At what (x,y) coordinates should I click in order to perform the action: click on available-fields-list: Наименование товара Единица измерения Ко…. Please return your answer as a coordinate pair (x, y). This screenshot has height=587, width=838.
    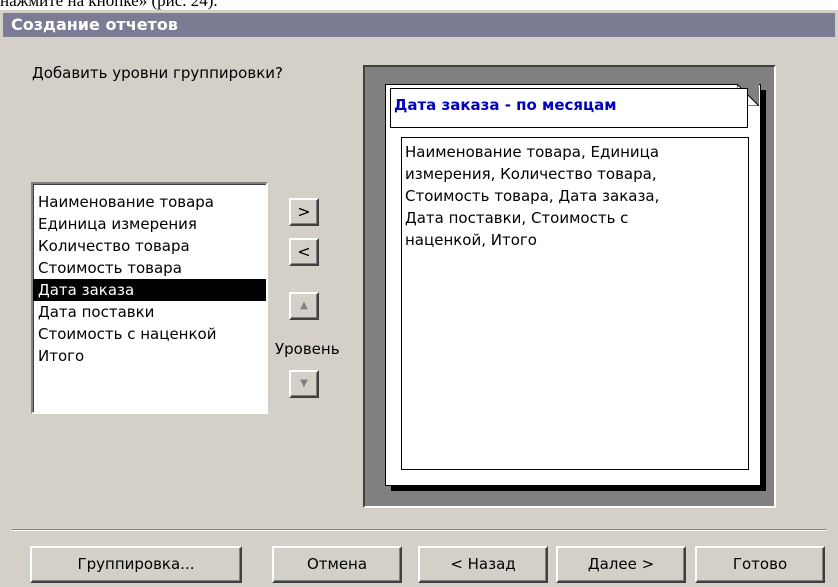
    Looking at the image, I should click on (149, 298).